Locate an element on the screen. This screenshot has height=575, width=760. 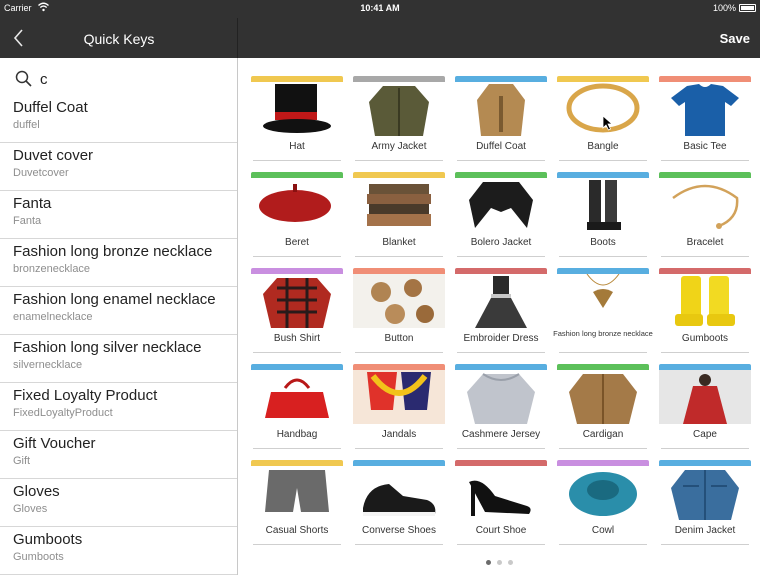
shorts-icon is located at coordinates (297, 493).